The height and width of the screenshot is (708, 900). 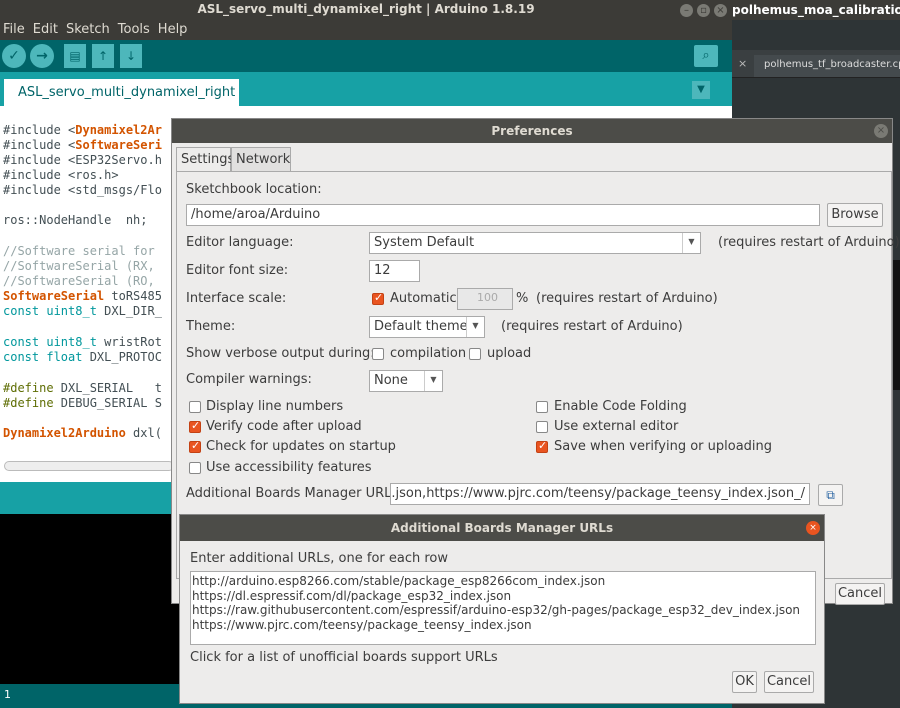 I want to click on verify-code-label: Verify code after upload, so click(x=284, y=426).